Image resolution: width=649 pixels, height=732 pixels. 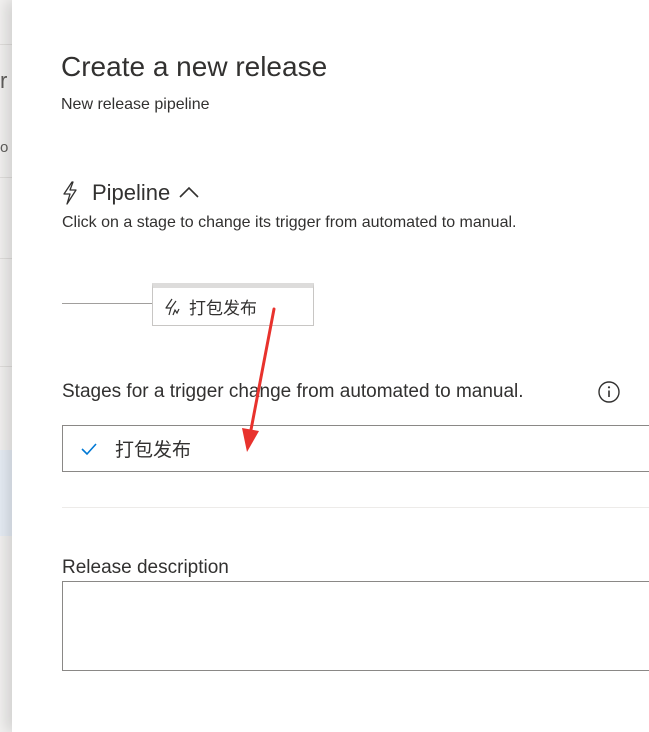 I want to click on background-text: r, so click(x=4, y=80).